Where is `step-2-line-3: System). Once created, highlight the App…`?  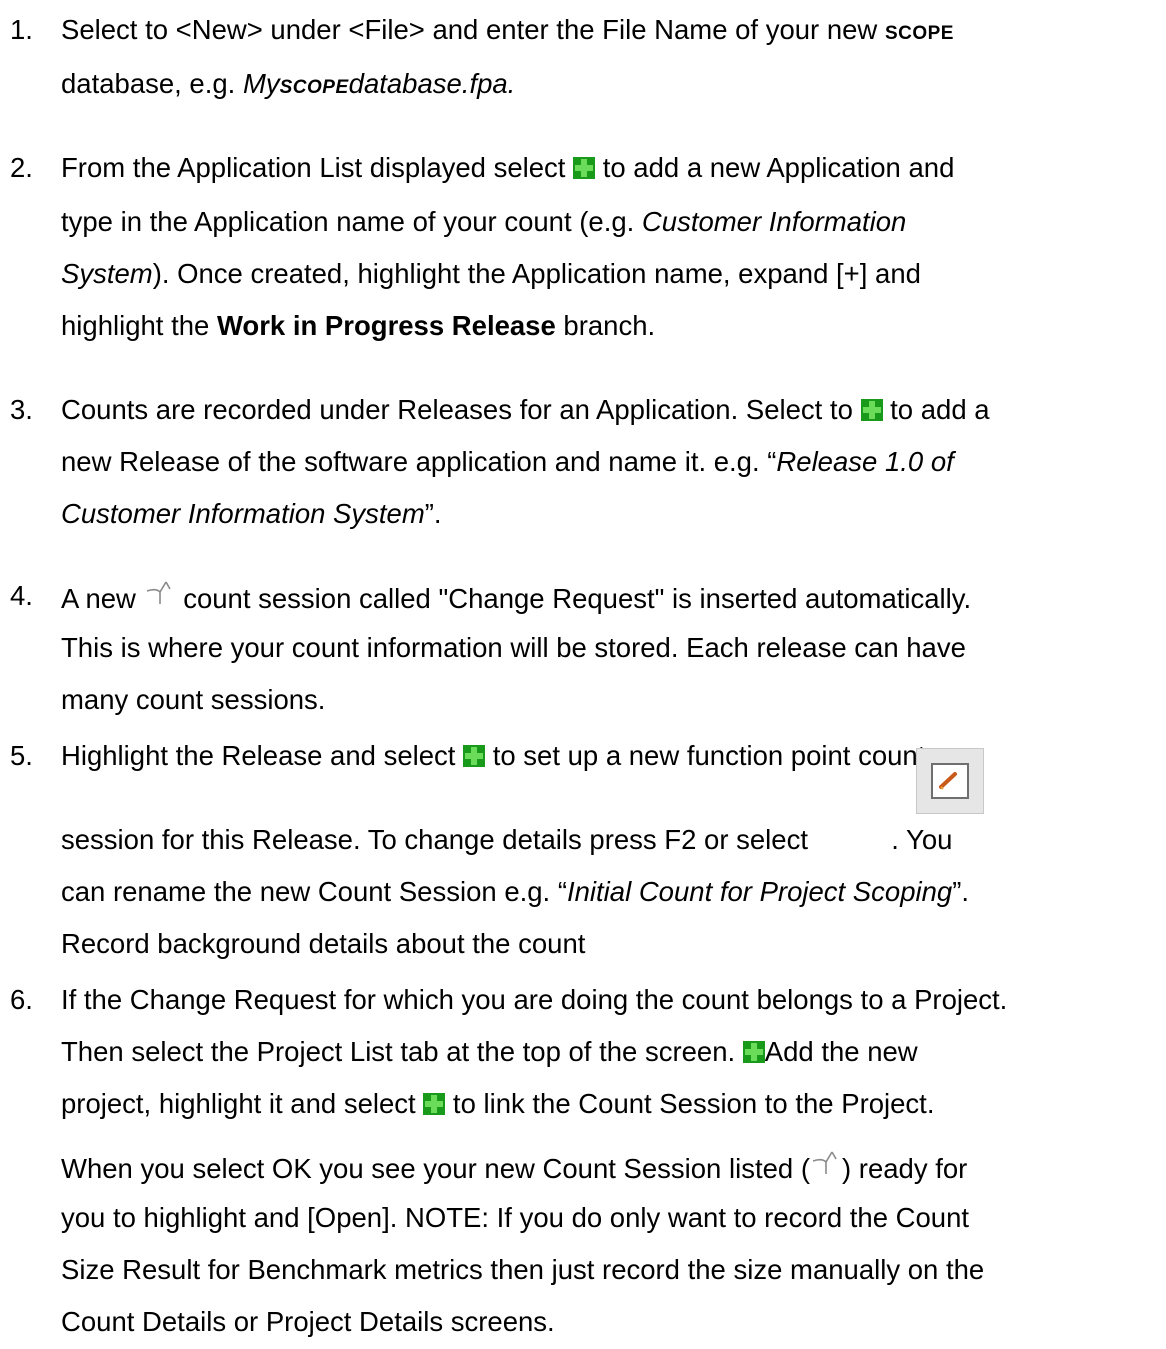
step-2-line-3: System). Once created, highlight the App… is located at coordinates (491, 273).